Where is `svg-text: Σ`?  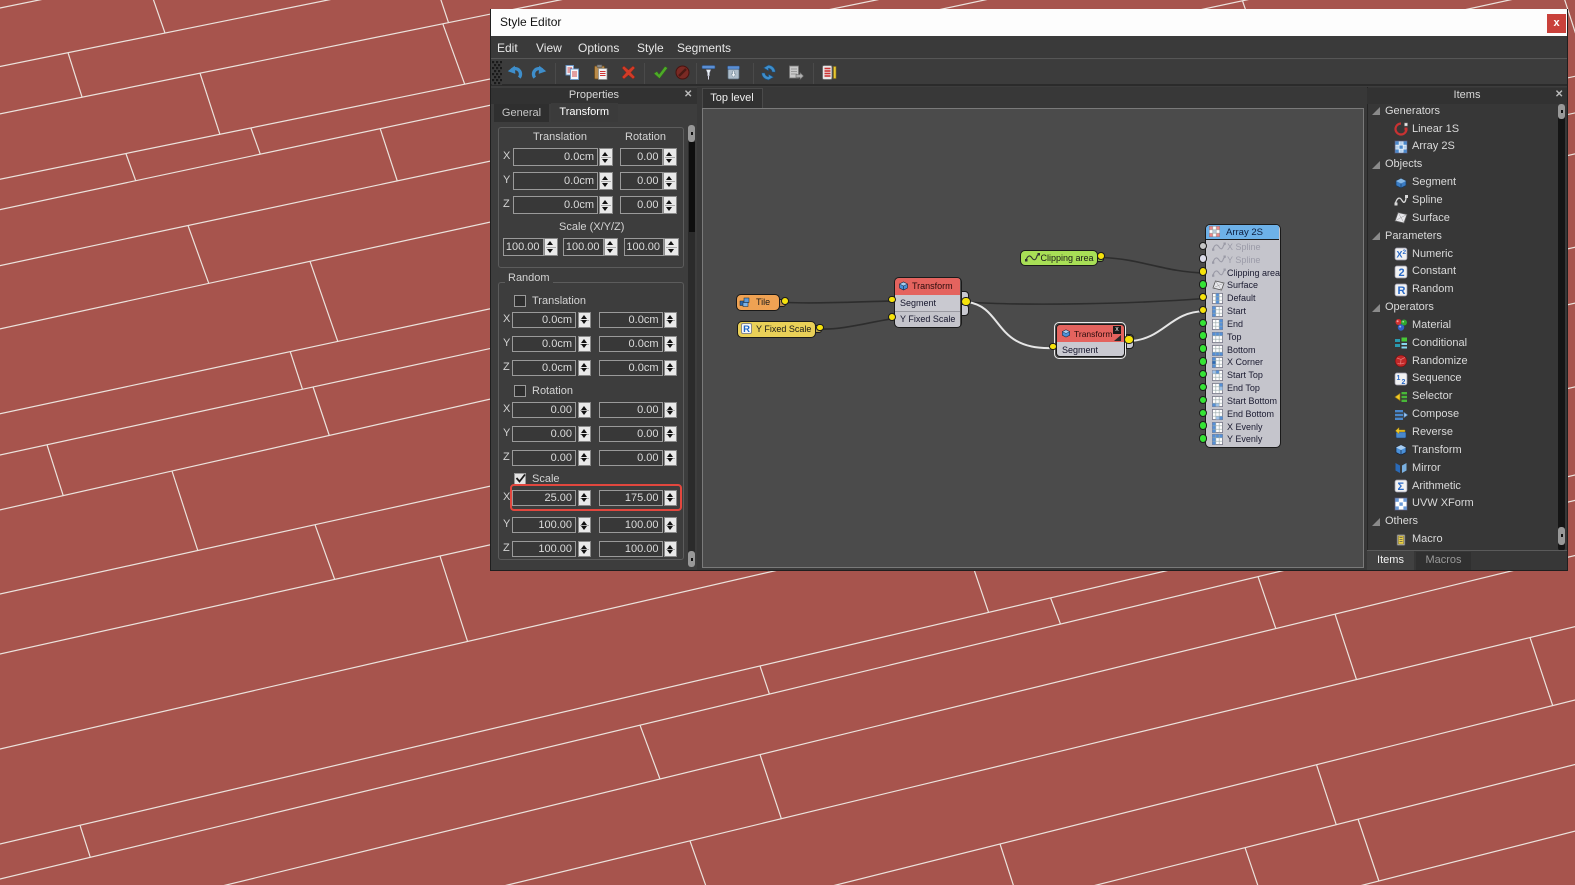 svg-text: Σ is located at coordinates (1401, 487).